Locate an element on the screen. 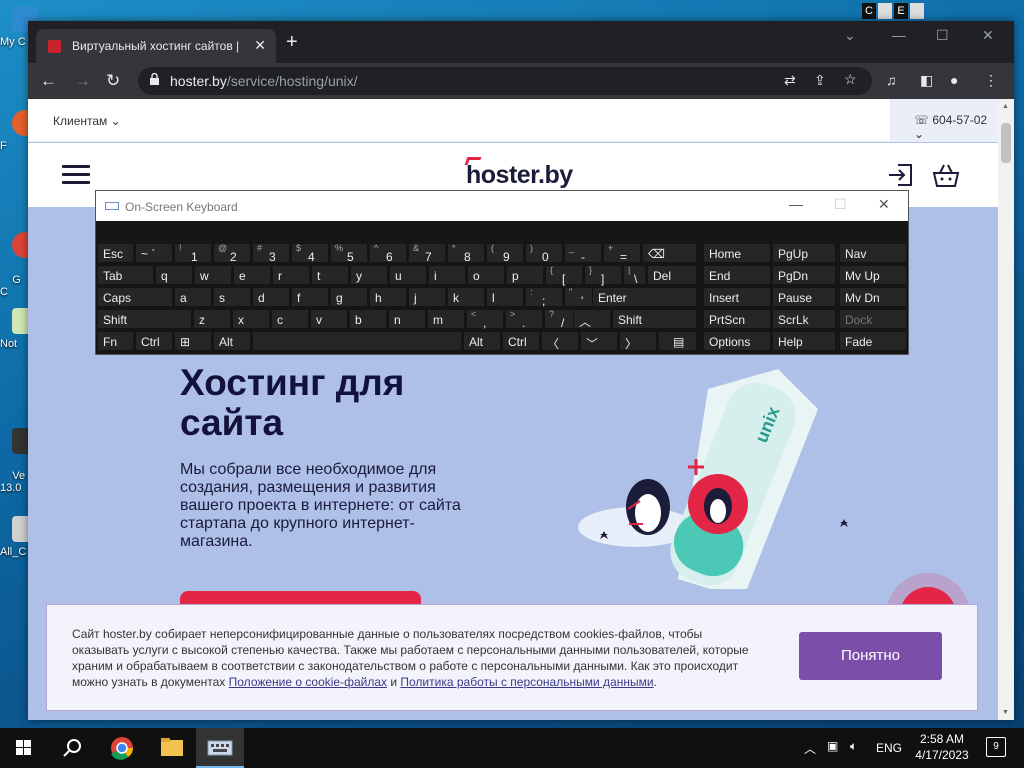 This screenshot has height=768, width=1024. key-caps: Caps is located at coordinates (135, 297).